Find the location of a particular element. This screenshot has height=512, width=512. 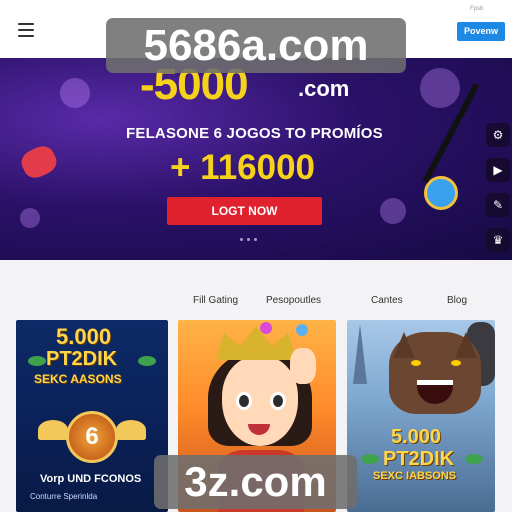

emblem-badge: 6 is located at coordinates (92, 437).